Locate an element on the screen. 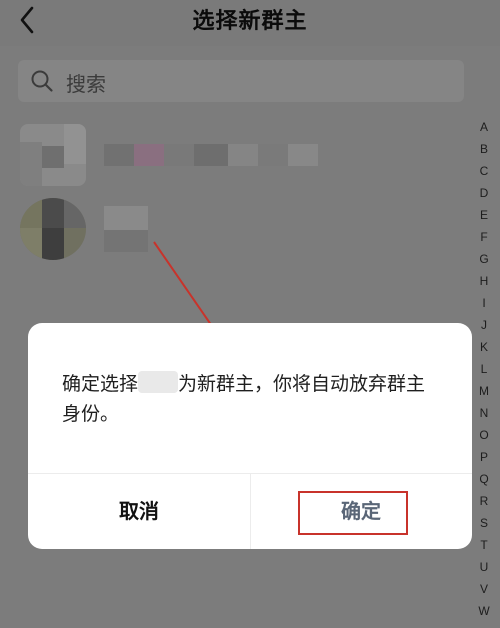  top-bar: 选择新群主 is located at coordinates (250, 23).